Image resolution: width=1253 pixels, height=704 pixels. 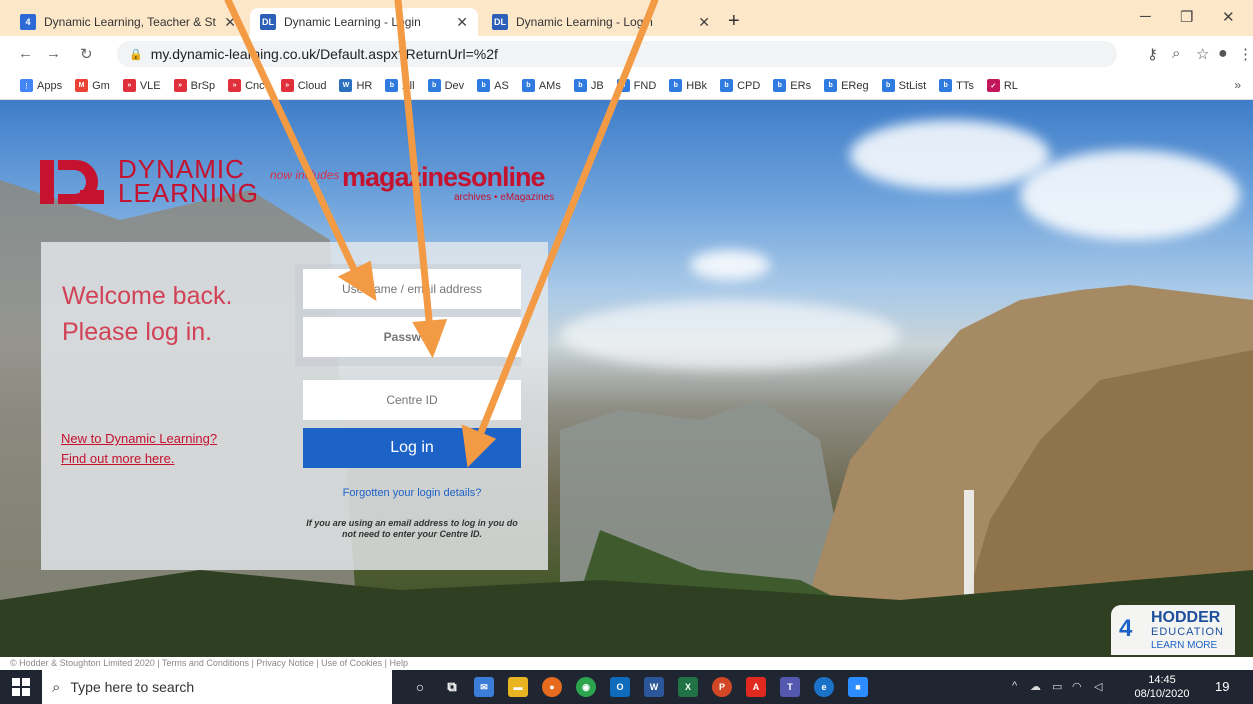 What do you see at coordinates (1184, 645) in the screenshot?
I see `learn-more-link: LEARN MORE` at bounding box center [1184, 645].